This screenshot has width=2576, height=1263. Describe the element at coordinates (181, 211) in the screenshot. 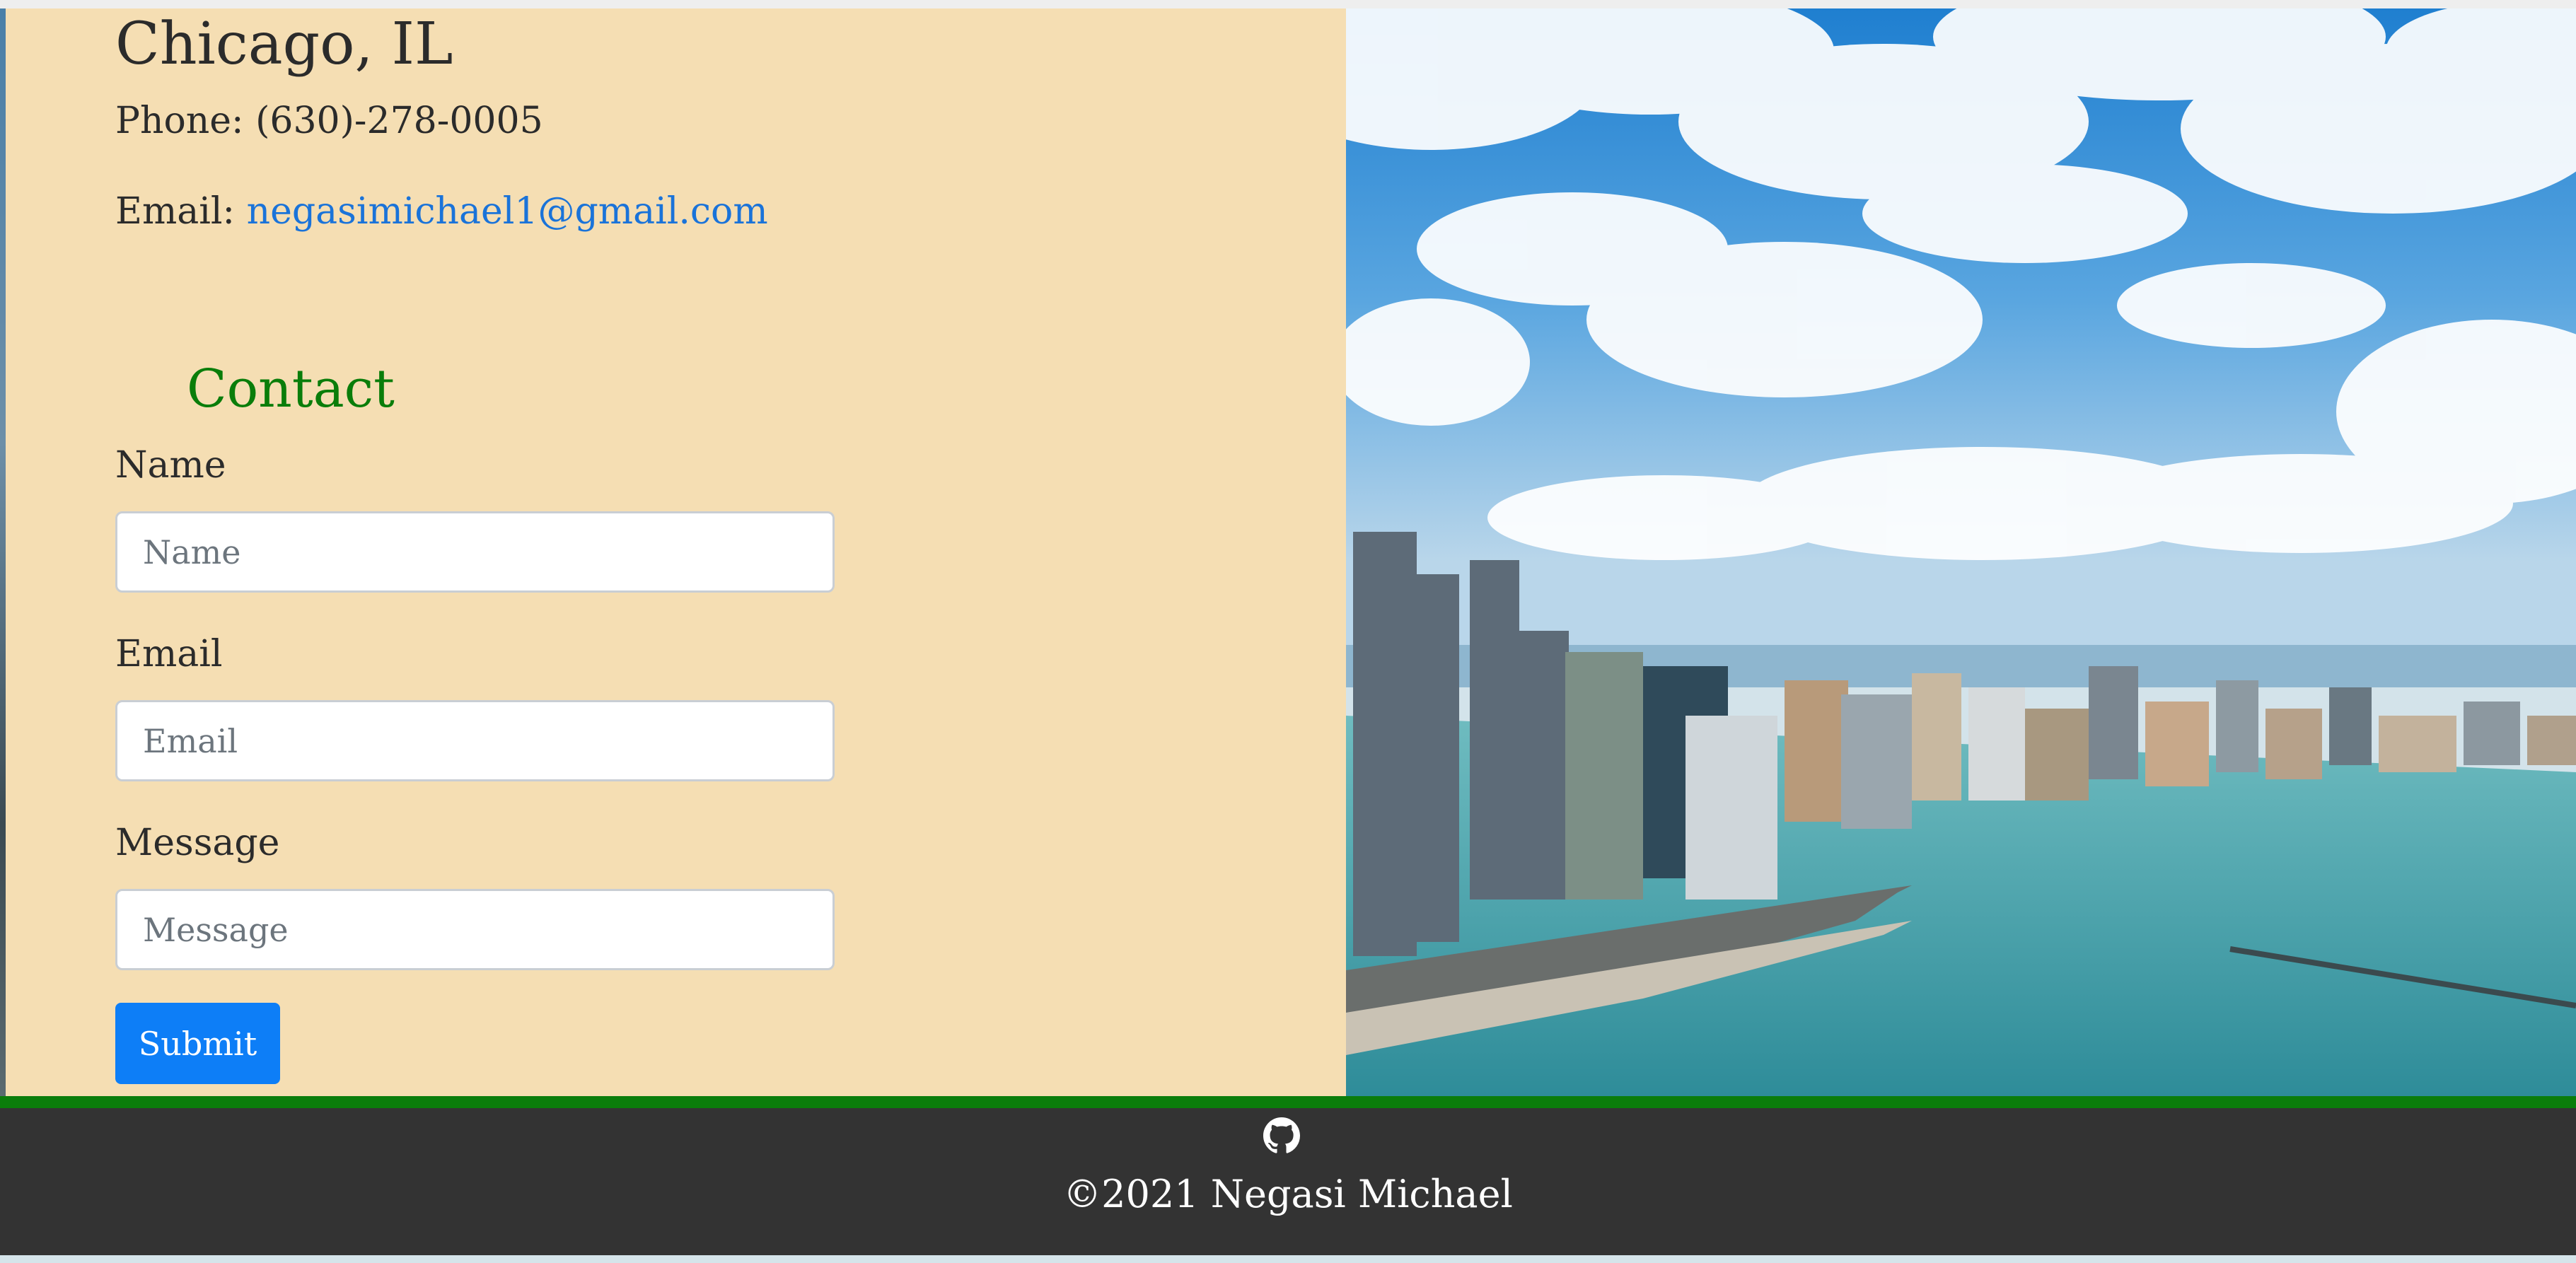

I see `email-prefix: Email:` at that location.